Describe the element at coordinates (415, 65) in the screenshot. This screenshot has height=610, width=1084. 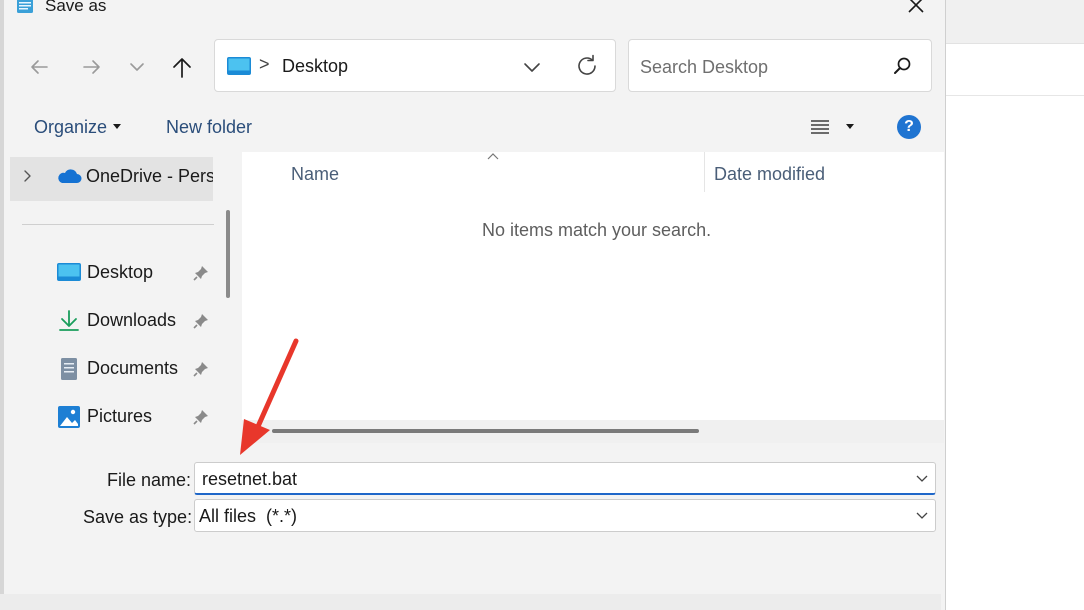
I see `address-bar: > Desktop` at that location.